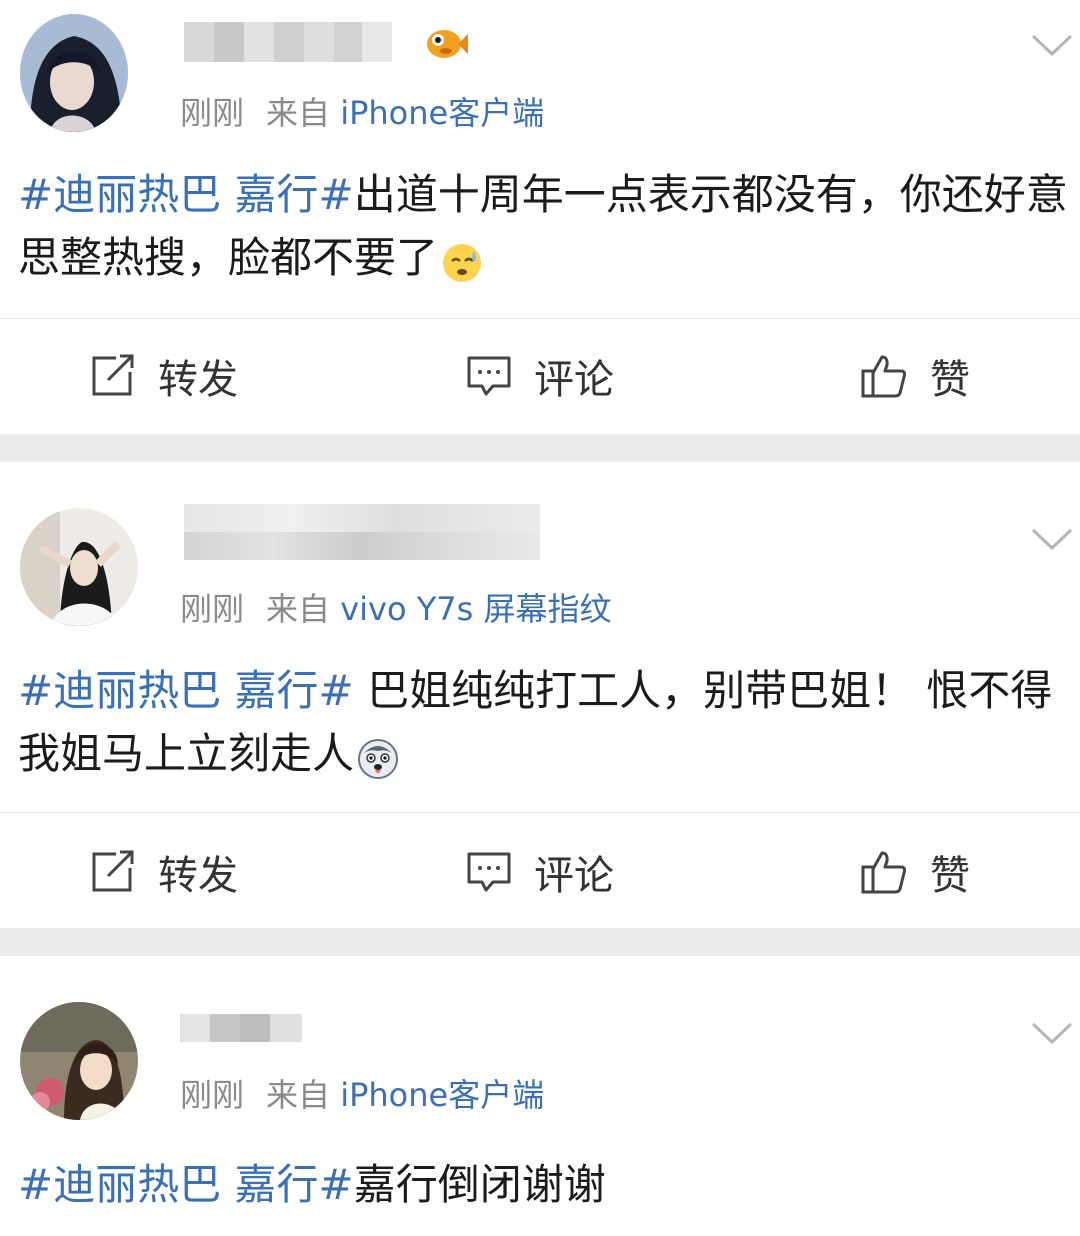 The width and height of the screenshot is (1080, 1236). Describe the element at coordinates (543, 226) in the screenshot. I see `post-body: #迪丽热巴 嘉行#出道十周年一点表示都没有，你还好意思整热搜，脸都不要了` at that location.